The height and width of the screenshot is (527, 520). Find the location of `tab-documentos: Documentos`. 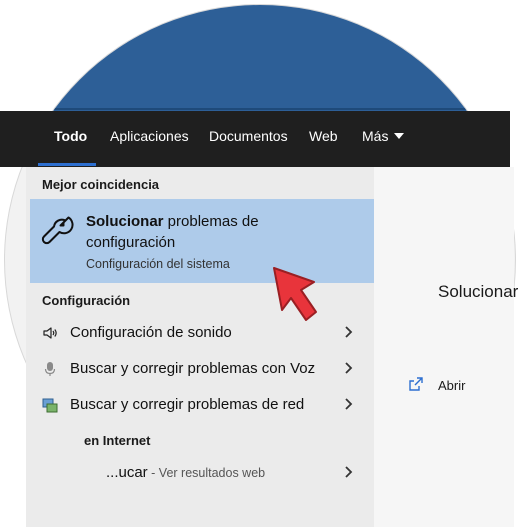

tab-documentos: Documentos is located at coordinates (248, 139).